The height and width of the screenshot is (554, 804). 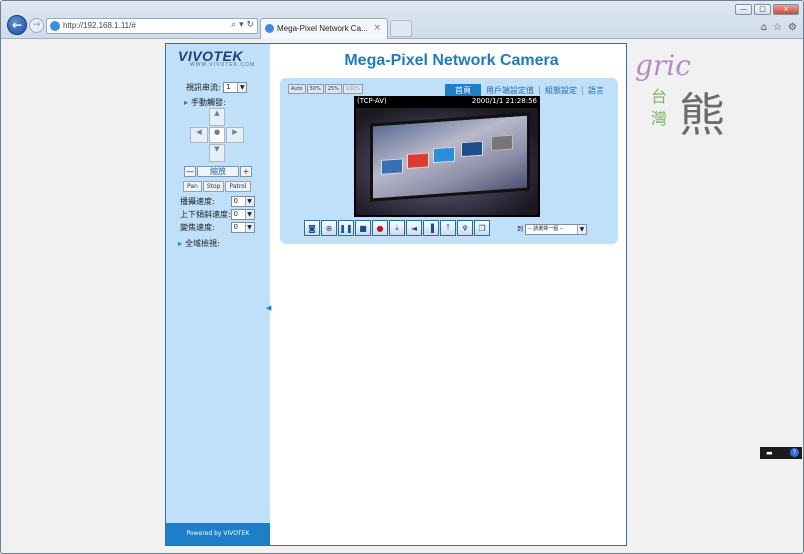 I want to click on ie-icon, so click(x=269, y=28).